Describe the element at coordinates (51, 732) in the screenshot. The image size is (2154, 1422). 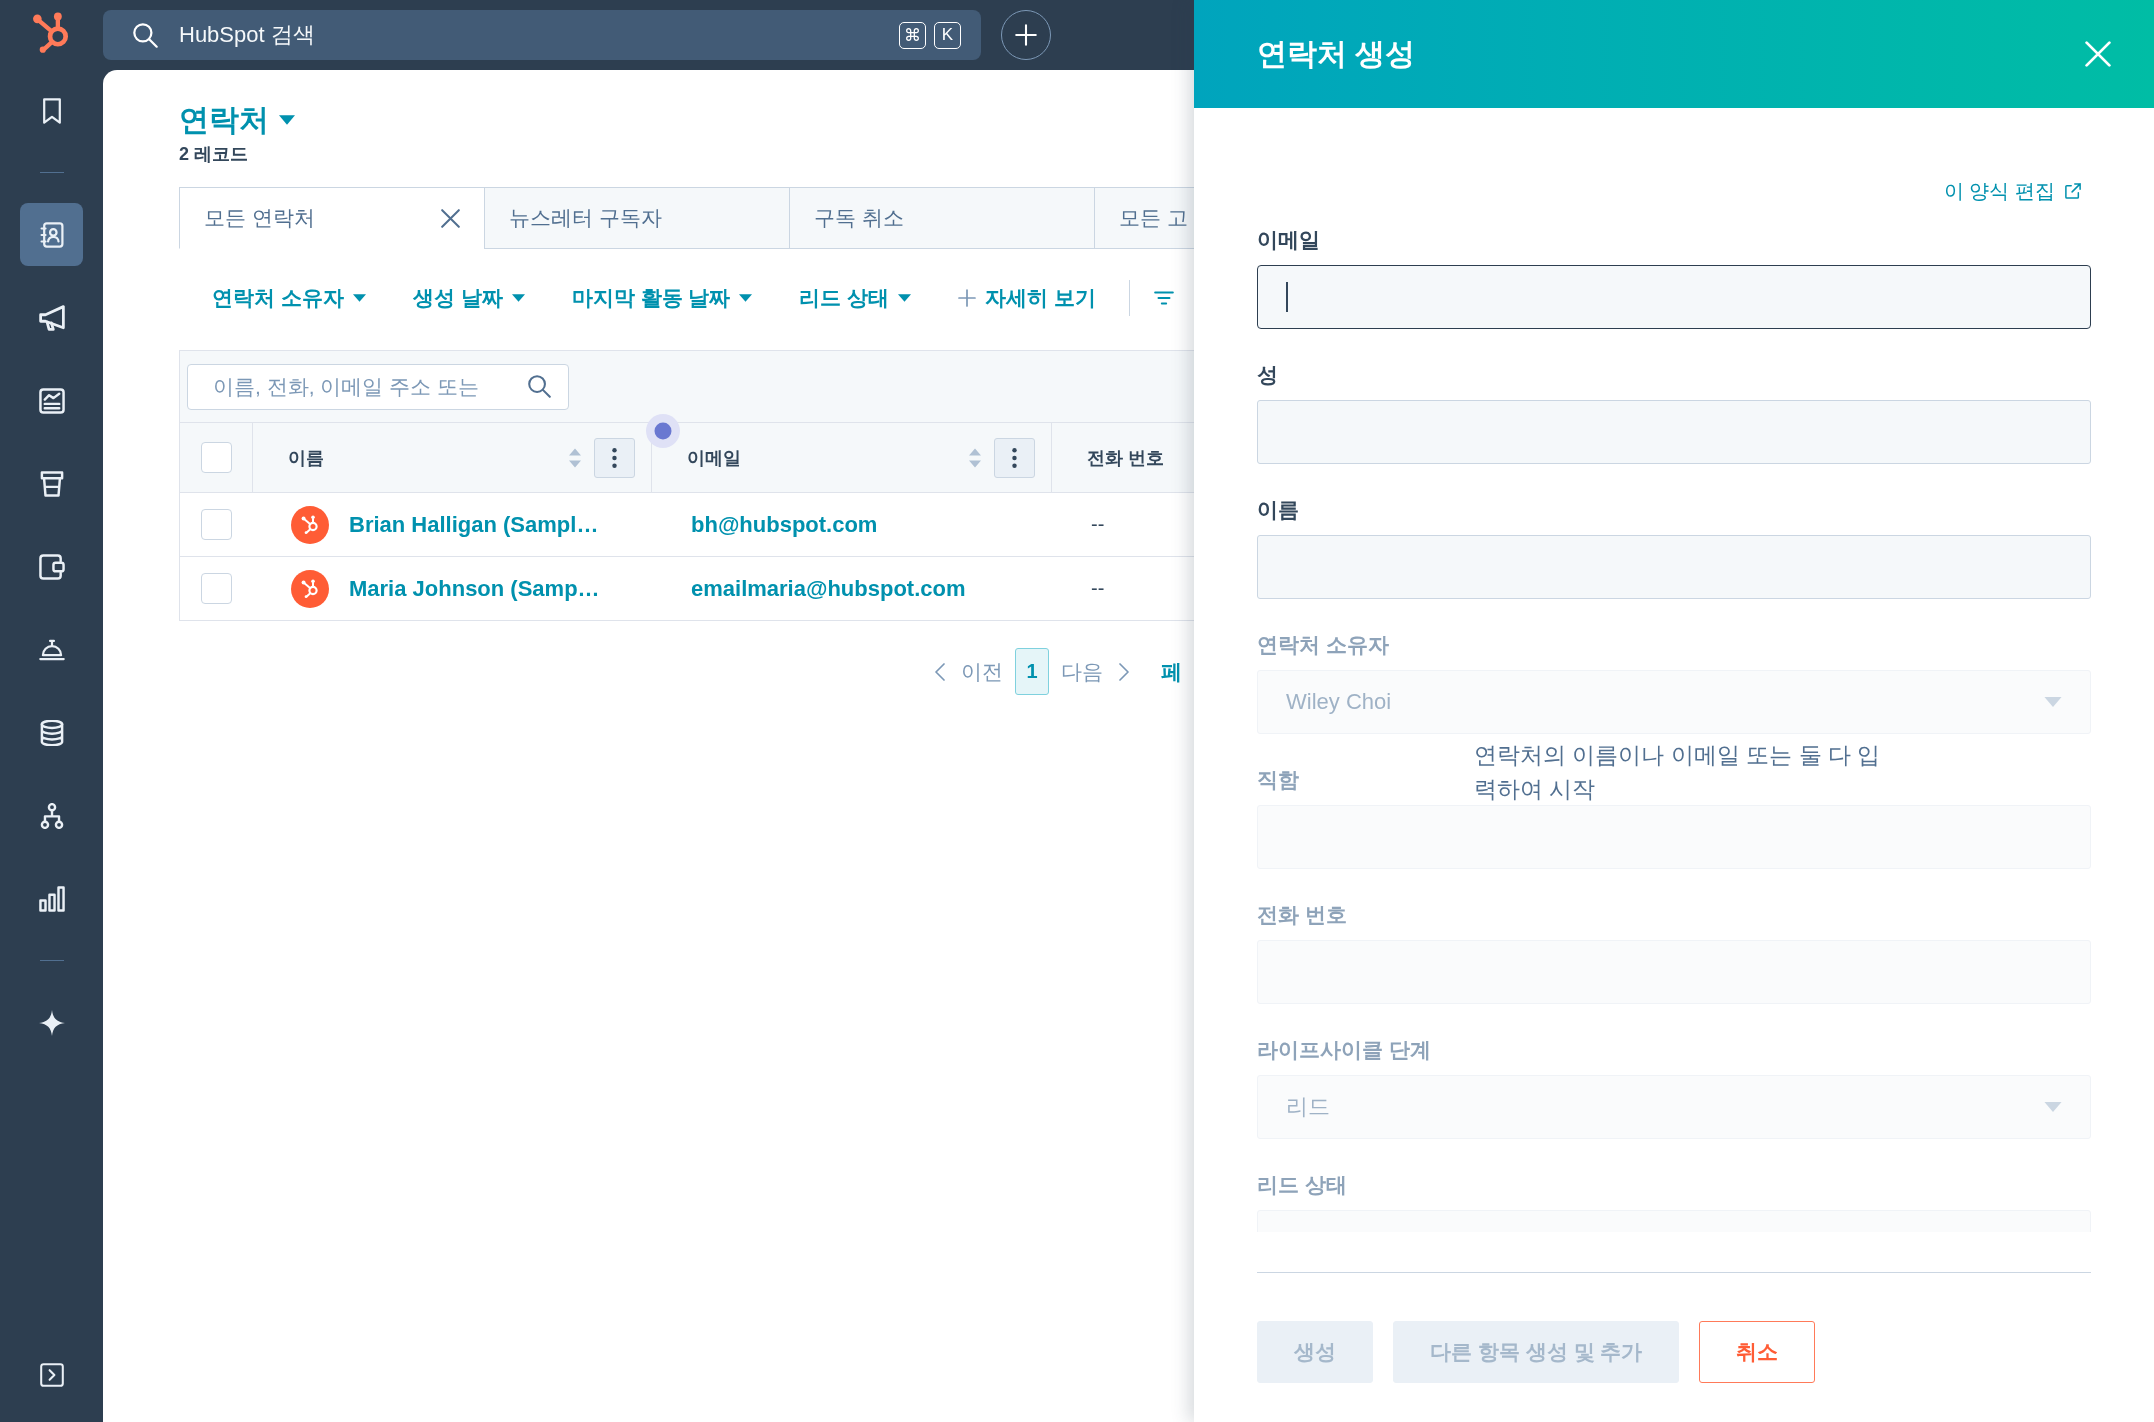
I see `database-icon` at that location.